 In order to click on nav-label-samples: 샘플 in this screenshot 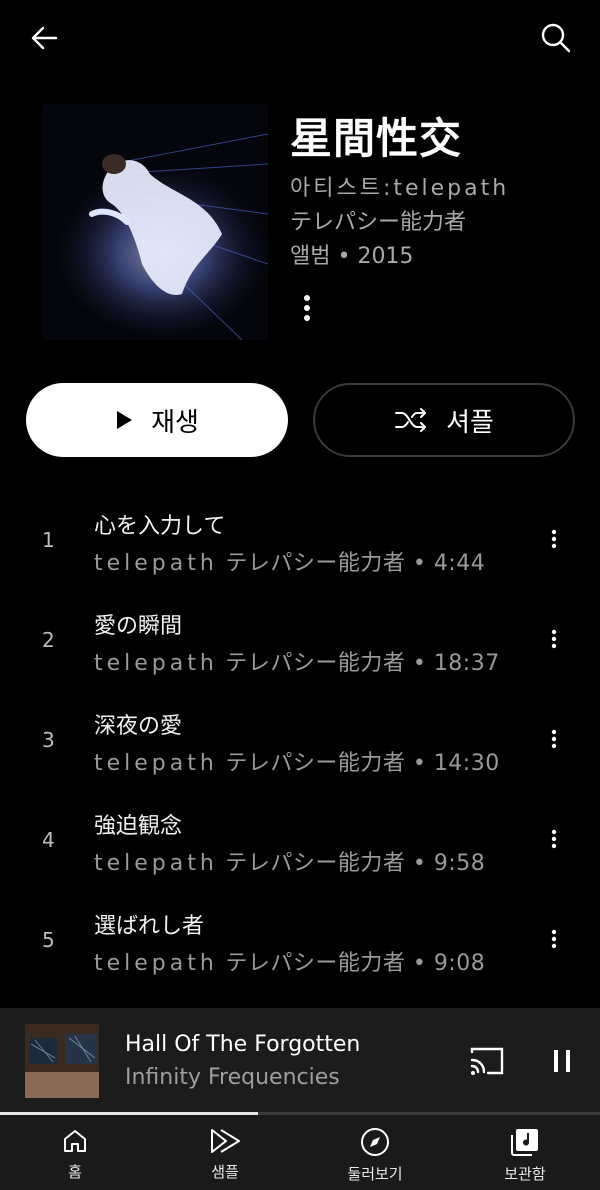, I will do `click(225, 1172)`.